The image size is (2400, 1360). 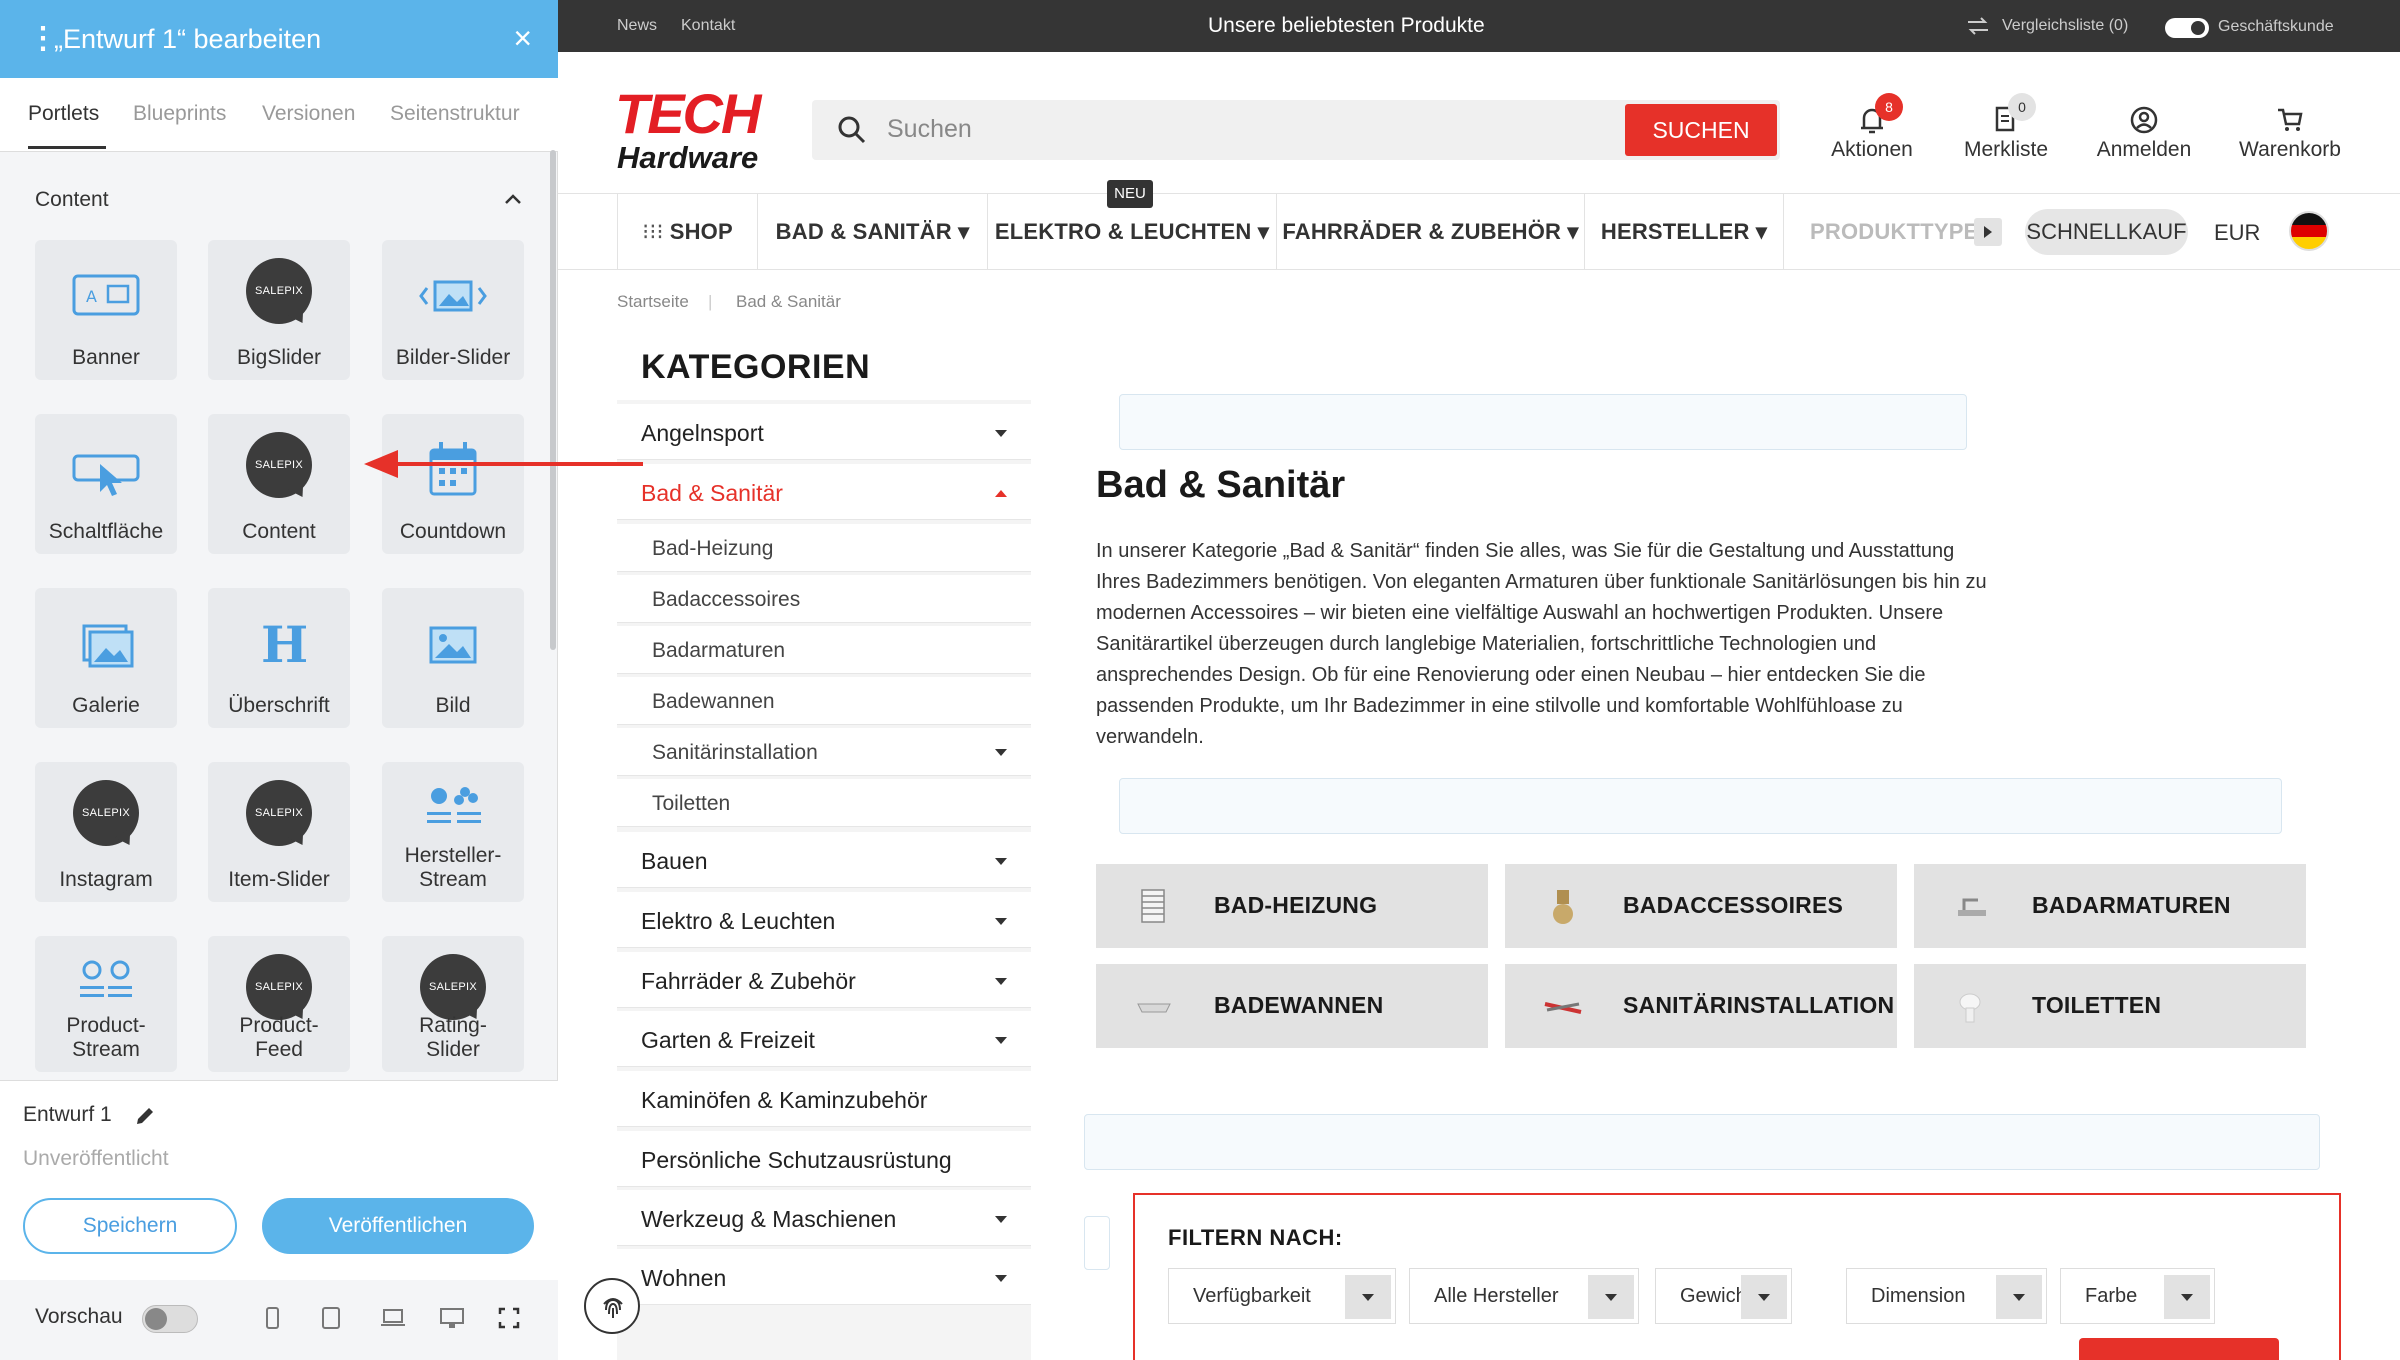 What do you see at coordinates (522, 38) in the screenshot?
I see `close-editor-button: ×` at bounding box center [522, 38].